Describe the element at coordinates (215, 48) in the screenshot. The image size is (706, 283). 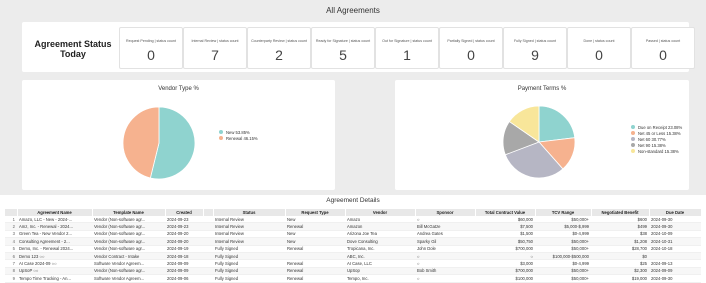
I see `status-card: Internal Review | status count 7` at that location.